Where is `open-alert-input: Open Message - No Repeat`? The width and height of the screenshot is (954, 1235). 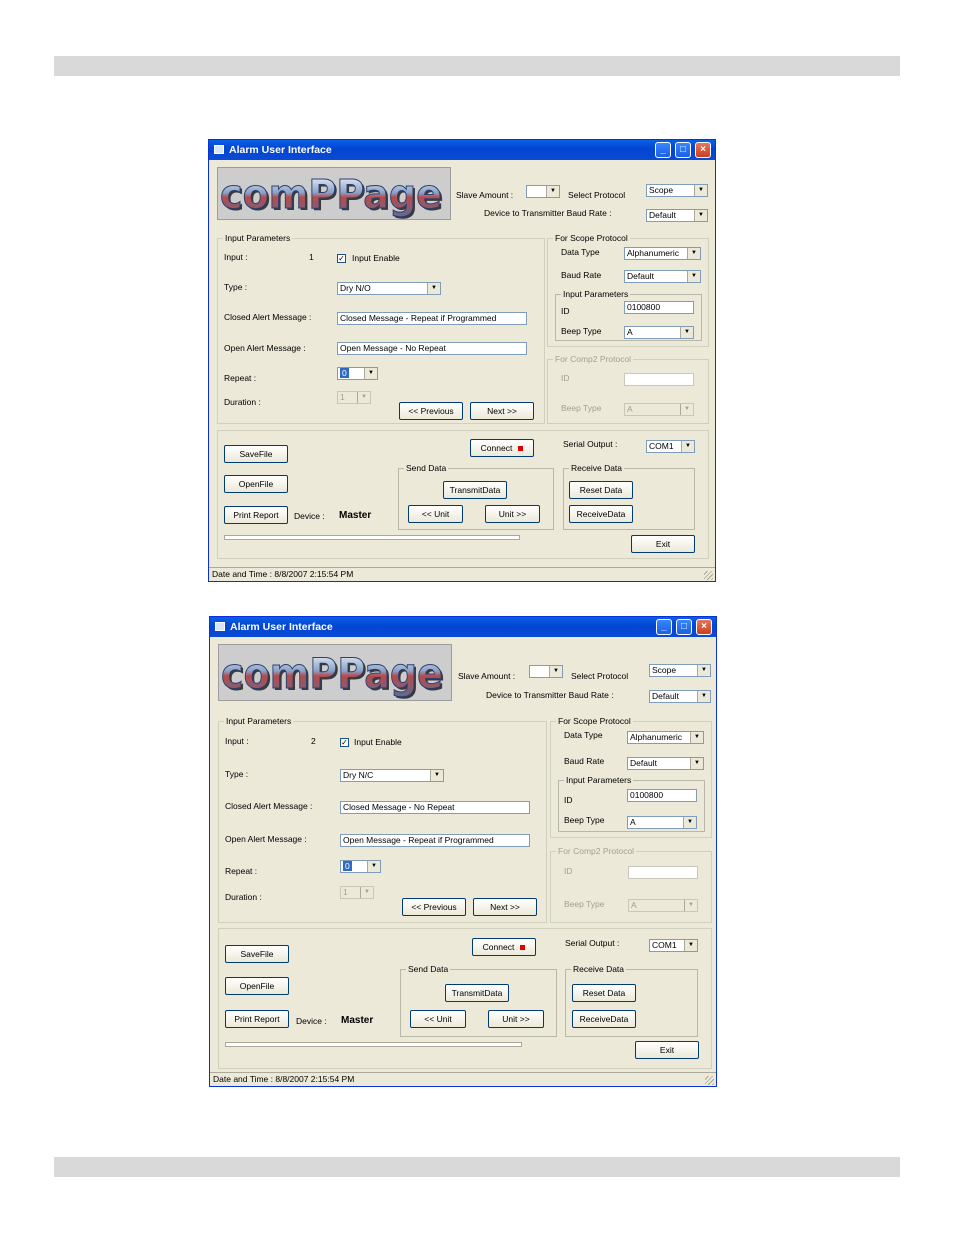 open-alert-input: Open Message - No Repeat is located at coordinates (432, 348).